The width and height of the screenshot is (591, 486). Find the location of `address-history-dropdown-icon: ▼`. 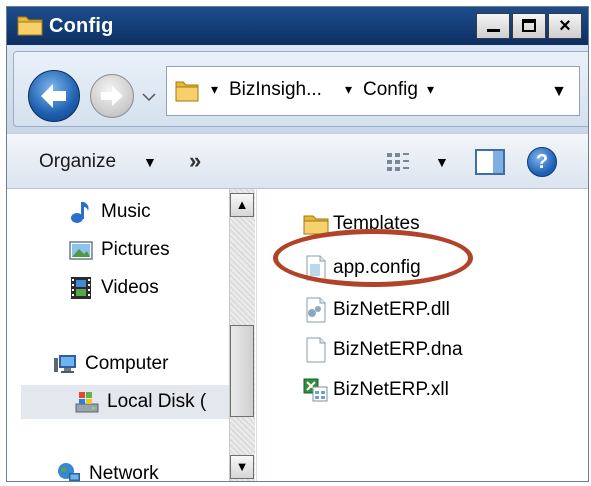

address-history-dropdown-icon: ▼ is located at coordinates (559, 92).